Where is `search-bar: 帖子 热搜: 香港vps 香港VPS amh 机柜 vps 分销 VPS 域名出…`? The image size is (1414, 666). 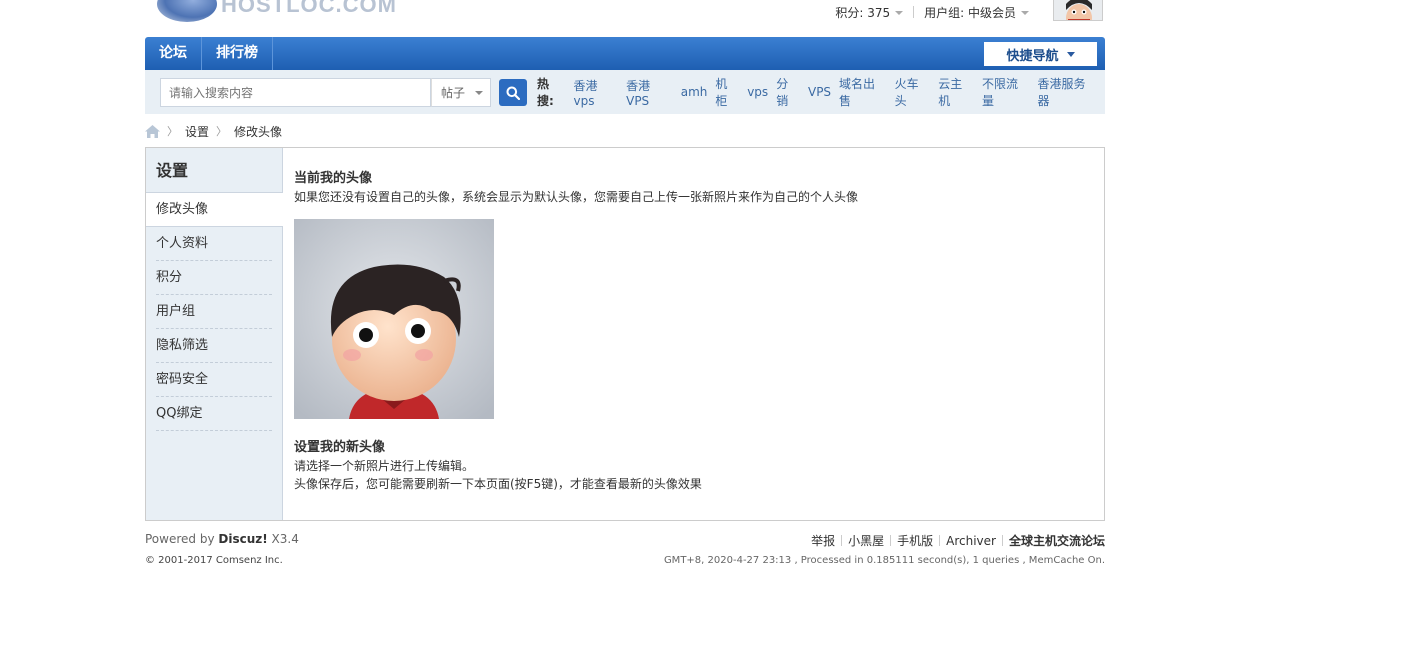
search-bar: 帖子 热搜: 香港vps 香港VPS amh 机柜 vps 分销 VPS 域名出… is located at coordinates (625, 92).